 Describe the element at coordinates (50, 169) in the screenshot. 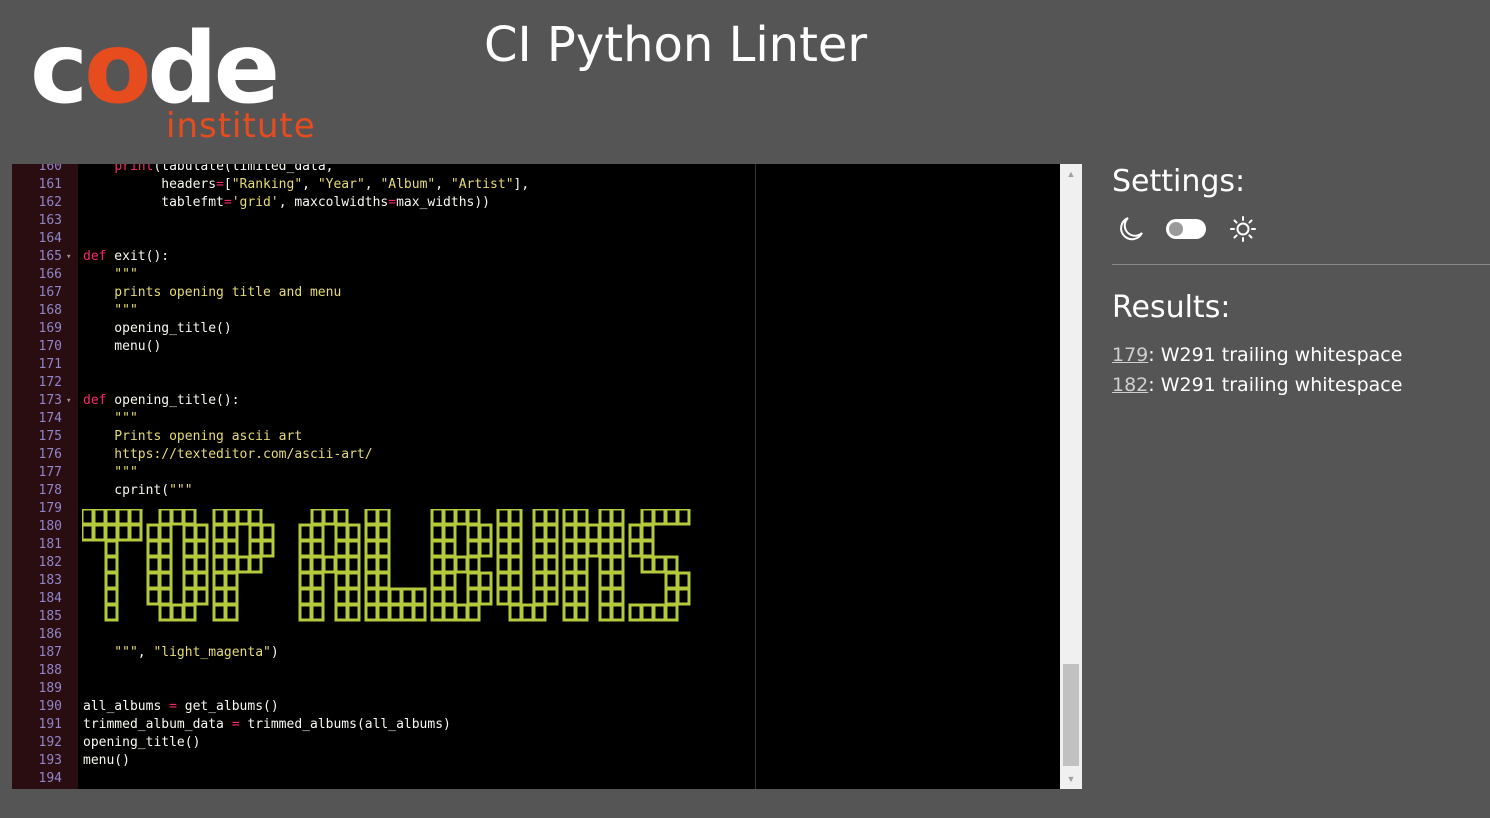

I see `line-number: 160` at that location.